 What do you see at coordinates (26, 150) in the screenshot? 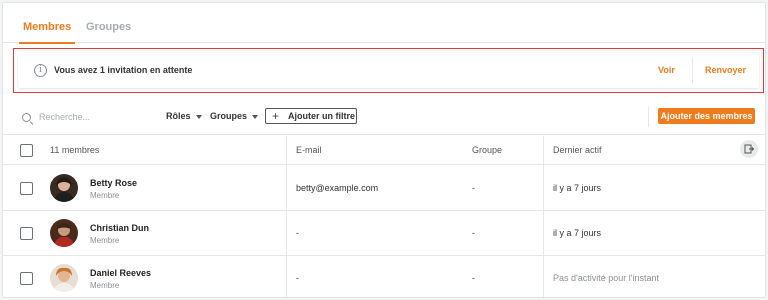
I see `select-all-checkbox` at bounding box center [26, 150].